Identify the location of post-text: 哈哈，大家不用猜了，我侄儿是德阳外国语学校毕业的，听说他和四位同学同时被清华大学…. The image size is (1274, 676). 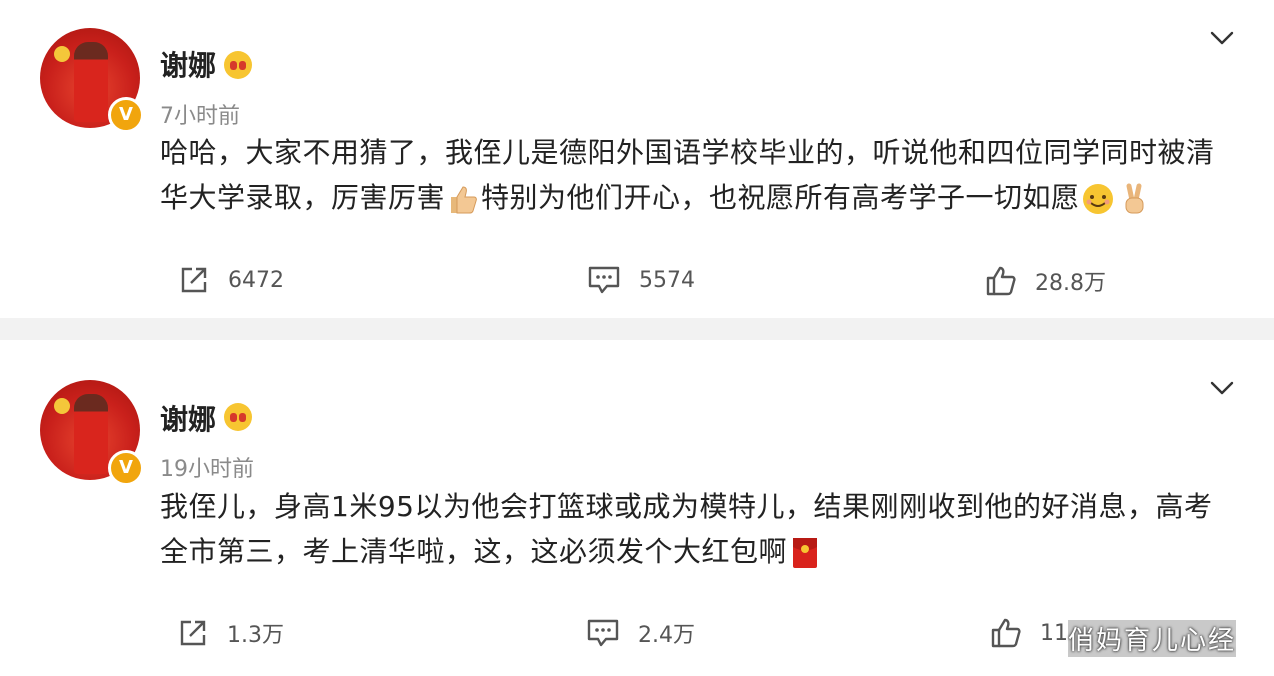
(700, 175).